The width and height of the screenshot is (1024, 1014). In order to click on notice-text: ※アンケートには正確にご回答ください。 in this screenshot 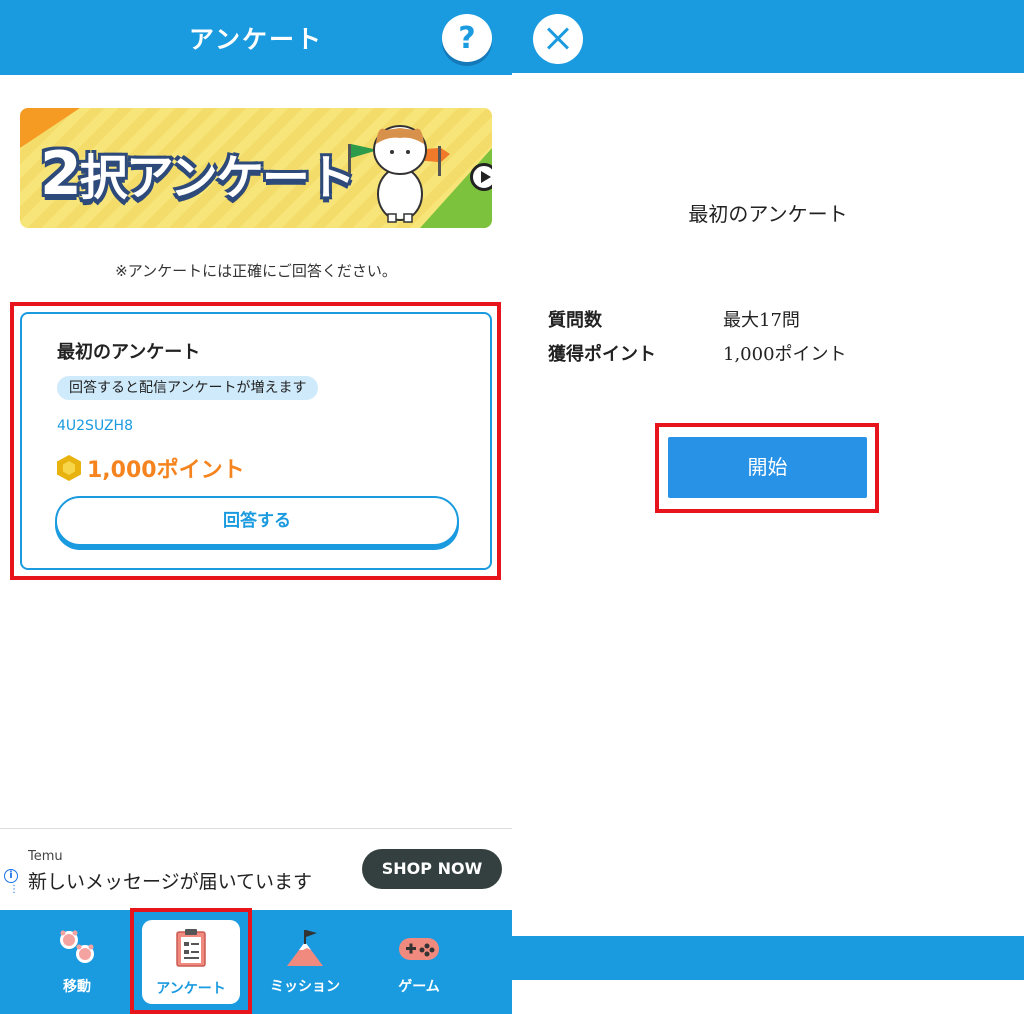, I will do `click(256, 271)`.